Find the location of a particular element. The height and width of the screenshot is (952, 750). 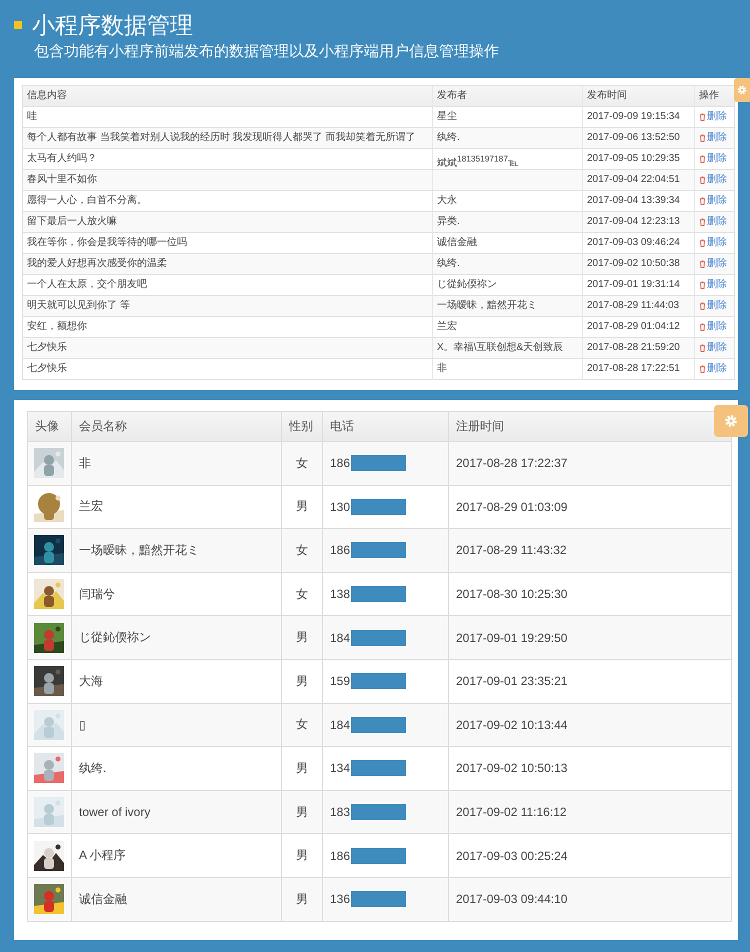

table-cell: 每个人都有故事 当我笑着对别人说我的经历时 我发现听得人都哭了 而我却笑着无所谓了 is located at coordinates (227, 138).